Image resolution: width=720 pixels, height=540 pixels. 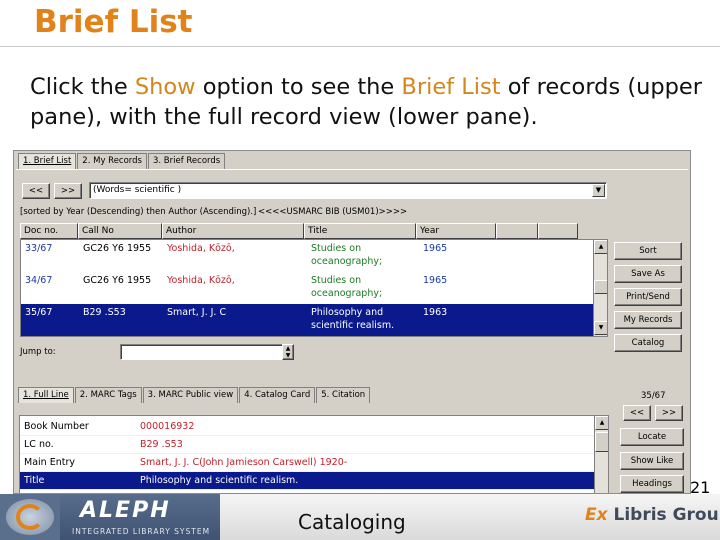 What do you see at coordinates (108, 395) in the screenshot?
I see `tab-marc-tags: 2. MARC Tags` at bounding box center [108, 395].